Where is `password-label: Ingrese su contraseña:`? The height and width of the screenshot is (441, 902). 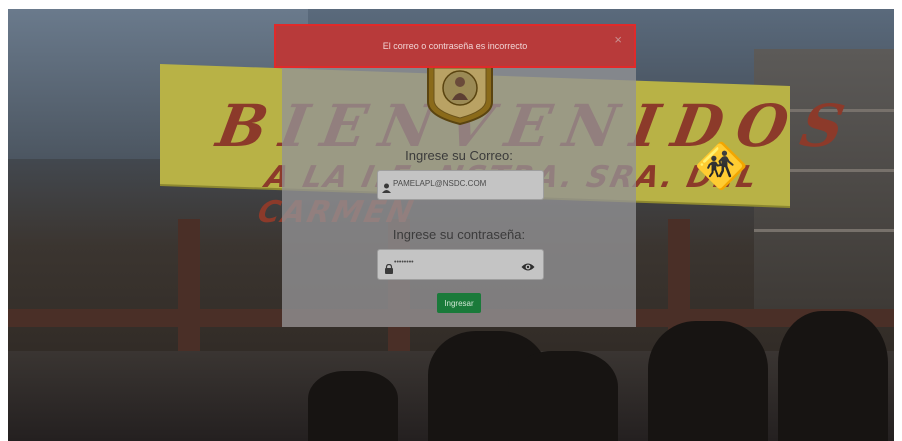 password-label: Ingrese su contraseña: is located at coordinates (459, 234).